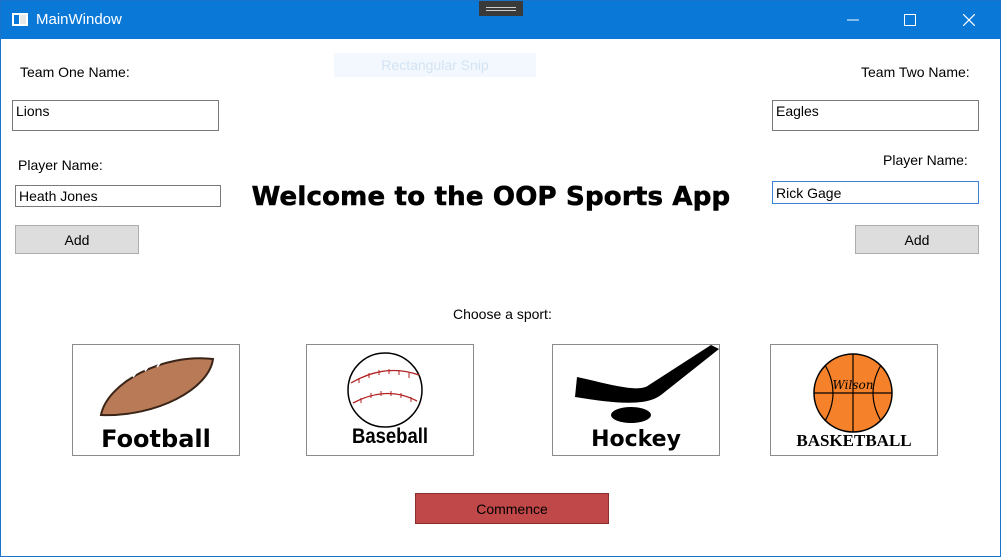 The image size is (1001, 557). Describe the element at coordinates (636, 439) in the screenshot. I see `hockey-label: Hockey` at that location.